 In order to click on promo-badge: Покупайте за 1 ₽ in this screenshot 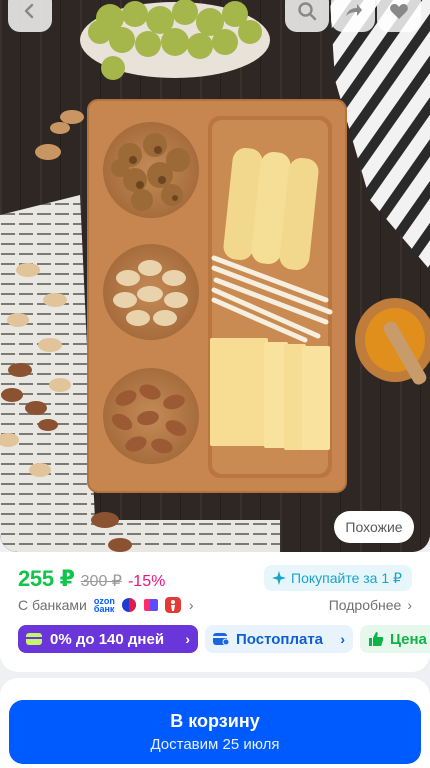, I will do `click(338, 578)`.